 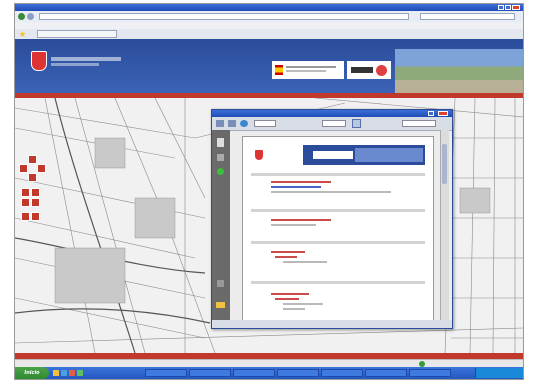 What do you see at coordinates (516, 7) in the screenshot?
I see `close-icon` at bounding box center [516, 7].